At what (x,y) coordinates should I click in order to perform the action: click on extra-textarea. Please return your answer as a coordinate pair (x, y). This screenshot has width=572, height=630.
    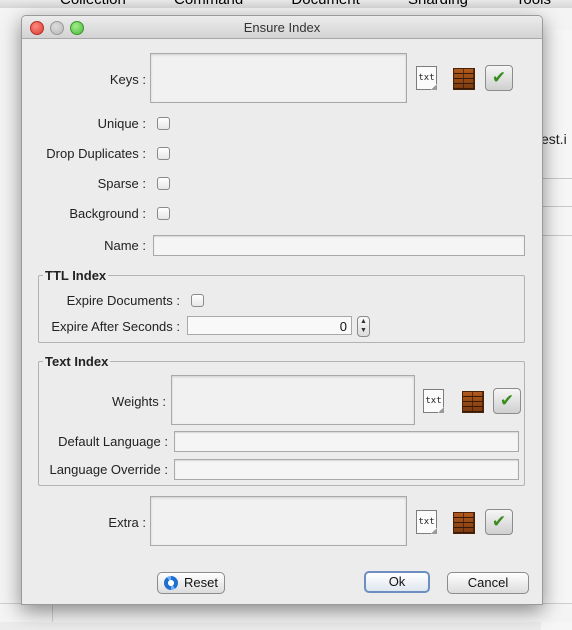
    Looking at the image, I should click on (278, 521).